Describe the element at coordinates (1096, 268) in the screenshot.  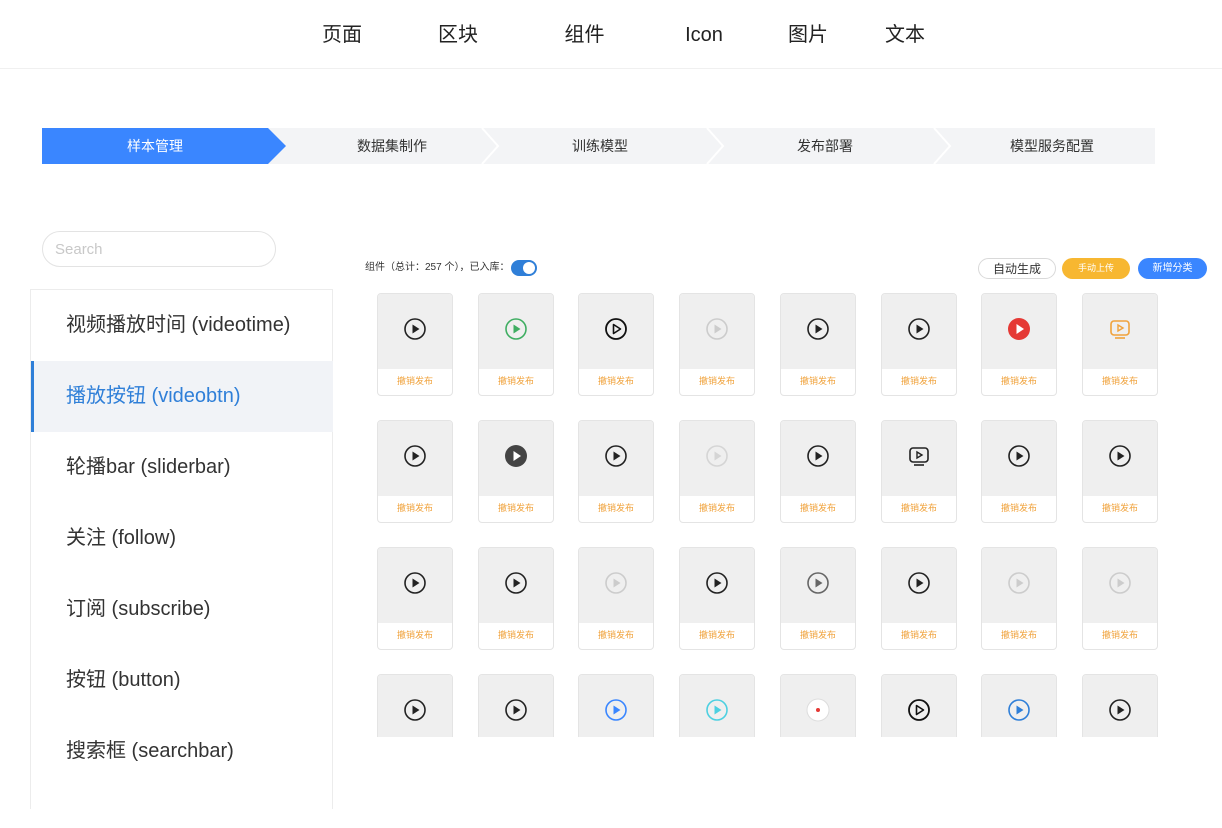
I see `manual-upload-button: 手动上传` at that location.